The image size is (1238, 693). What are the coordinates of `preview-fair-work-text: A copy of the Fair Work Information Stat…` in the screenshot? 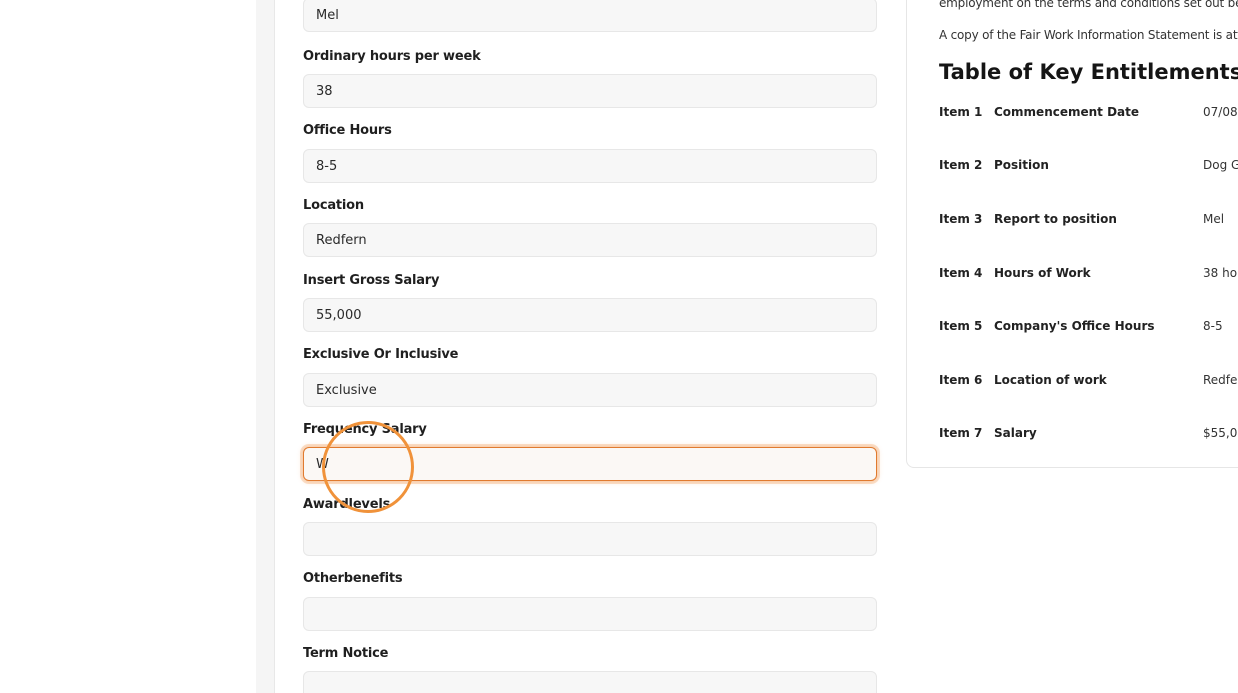 It's located at (1088, 35).